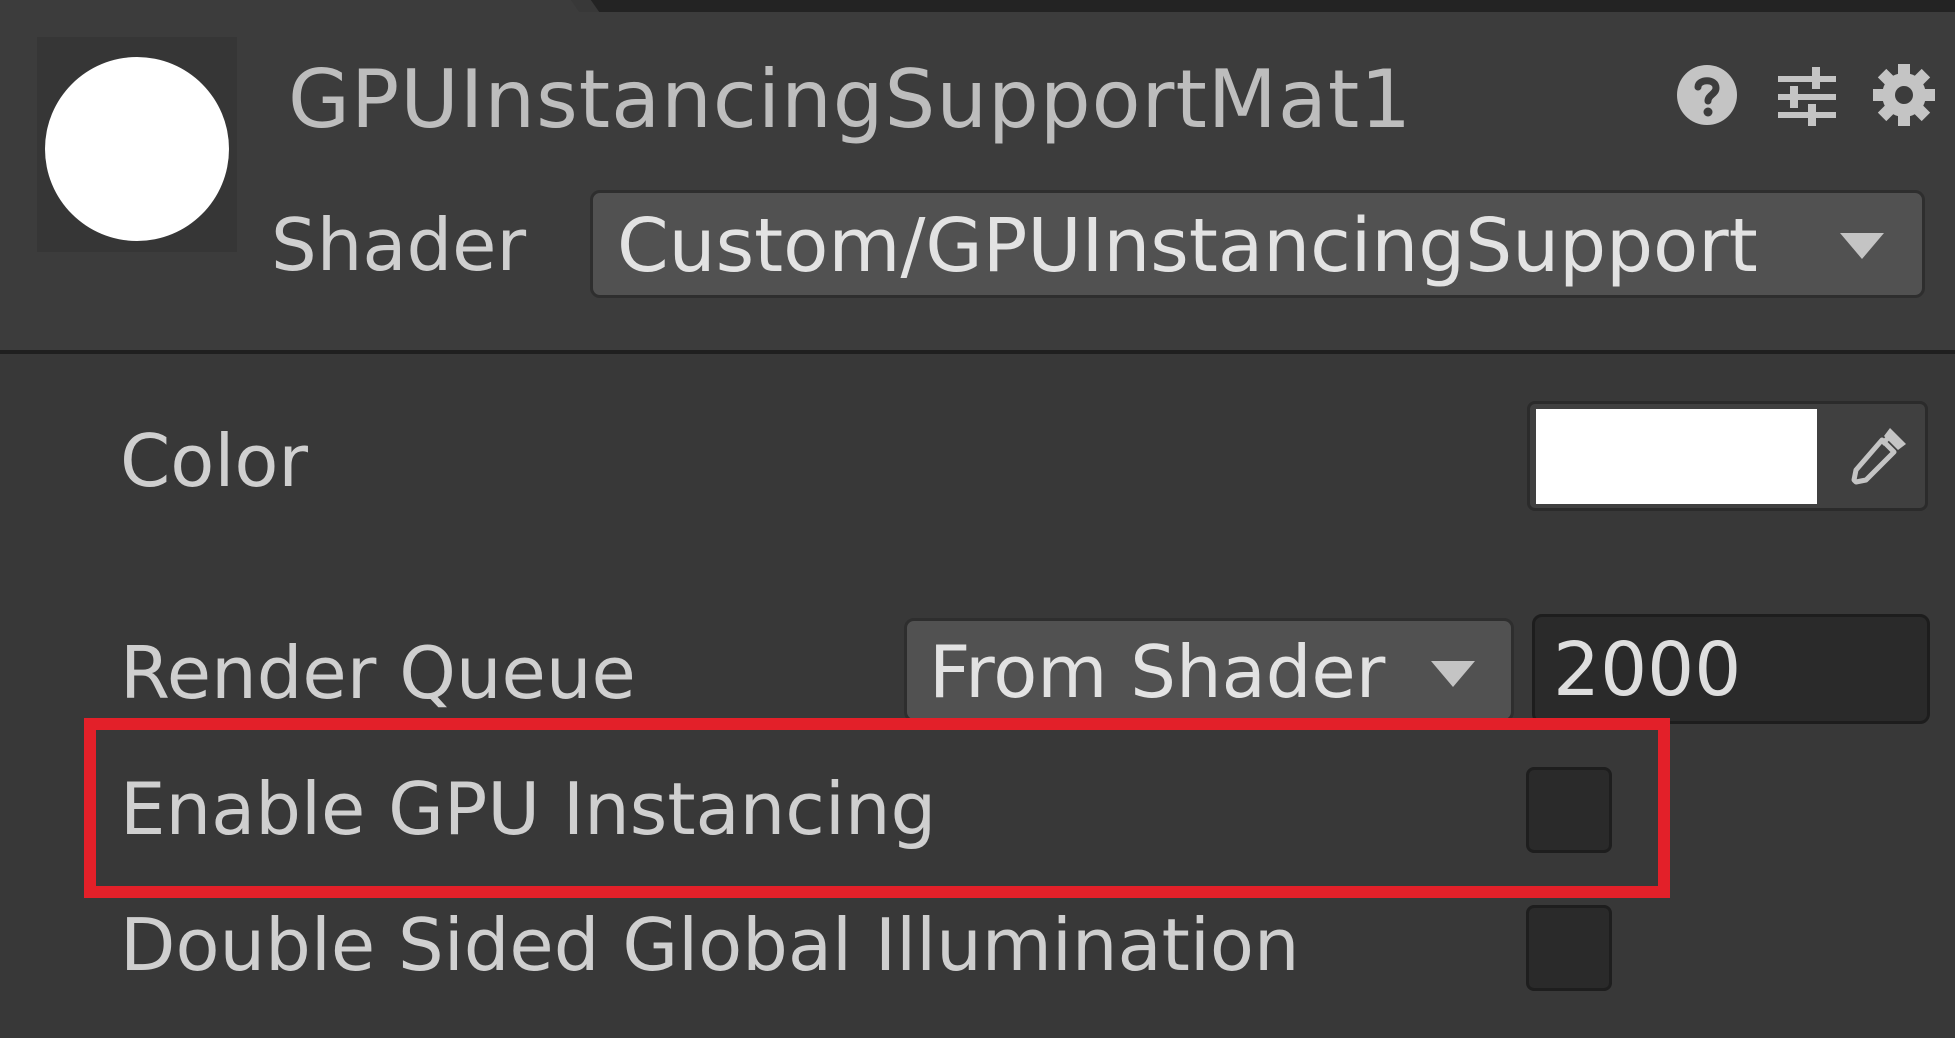  What do you see at coordinates (1878, 456) in the screenshot?
I see `eyedropper-icon` at bounding box center [1878, 456].